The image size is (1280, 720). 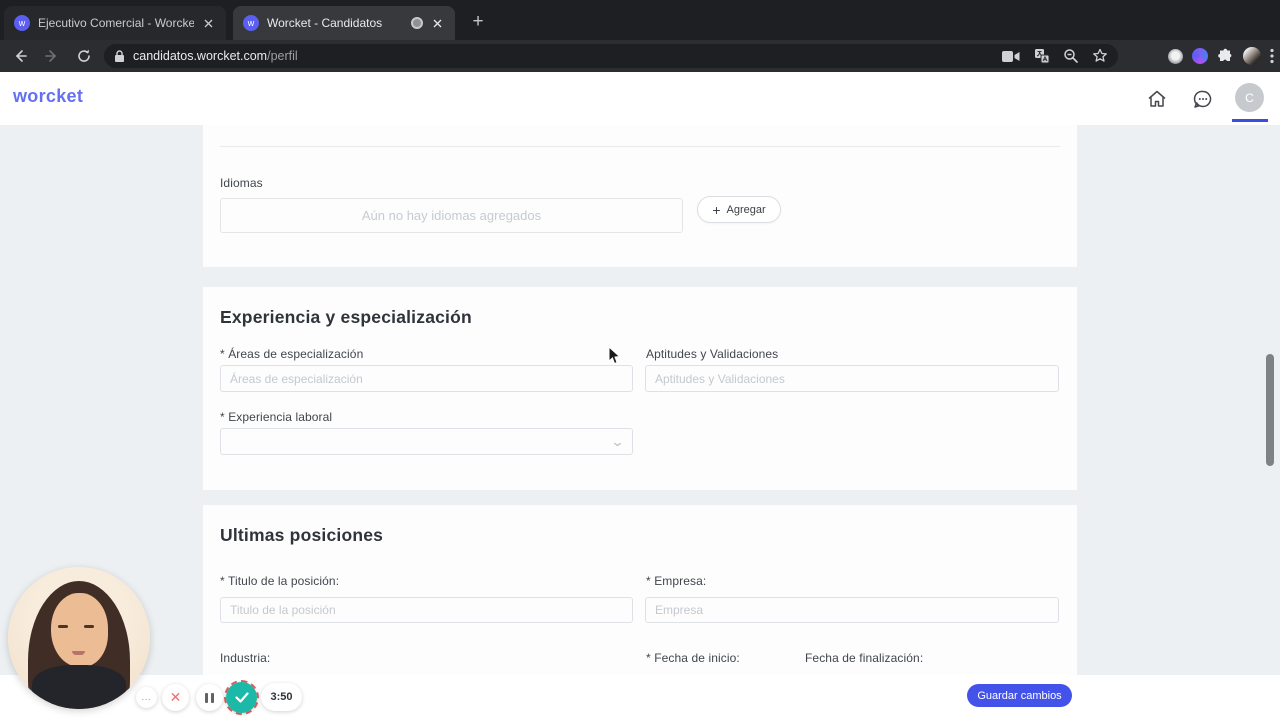 I want to click on areas-input, so click(x=426, y=378).